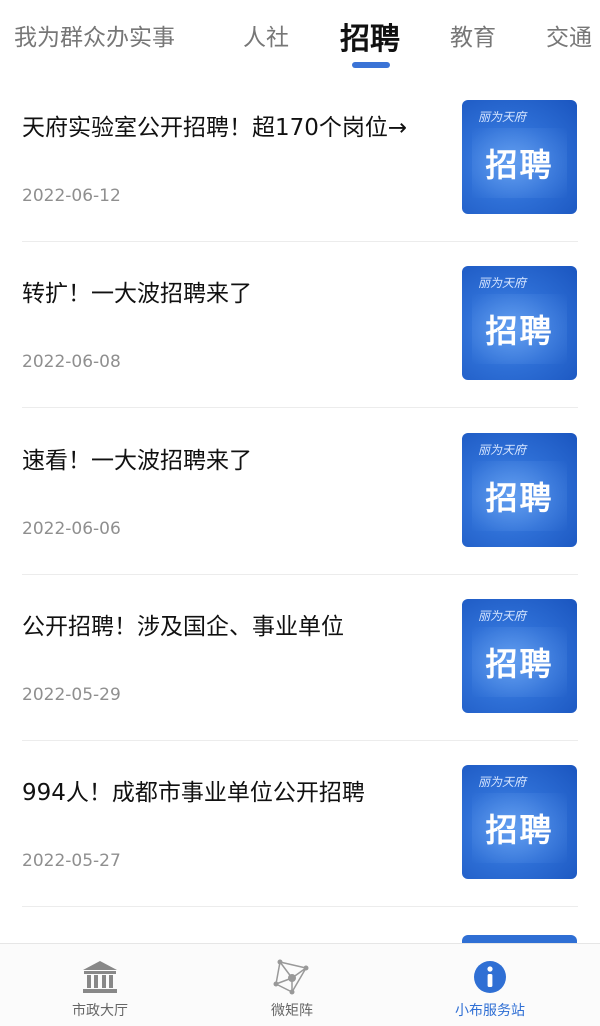 This screenshot has height=1026, width=600. I want to click on article-title: 速看！一大波招聘来了, so click(236, 458).